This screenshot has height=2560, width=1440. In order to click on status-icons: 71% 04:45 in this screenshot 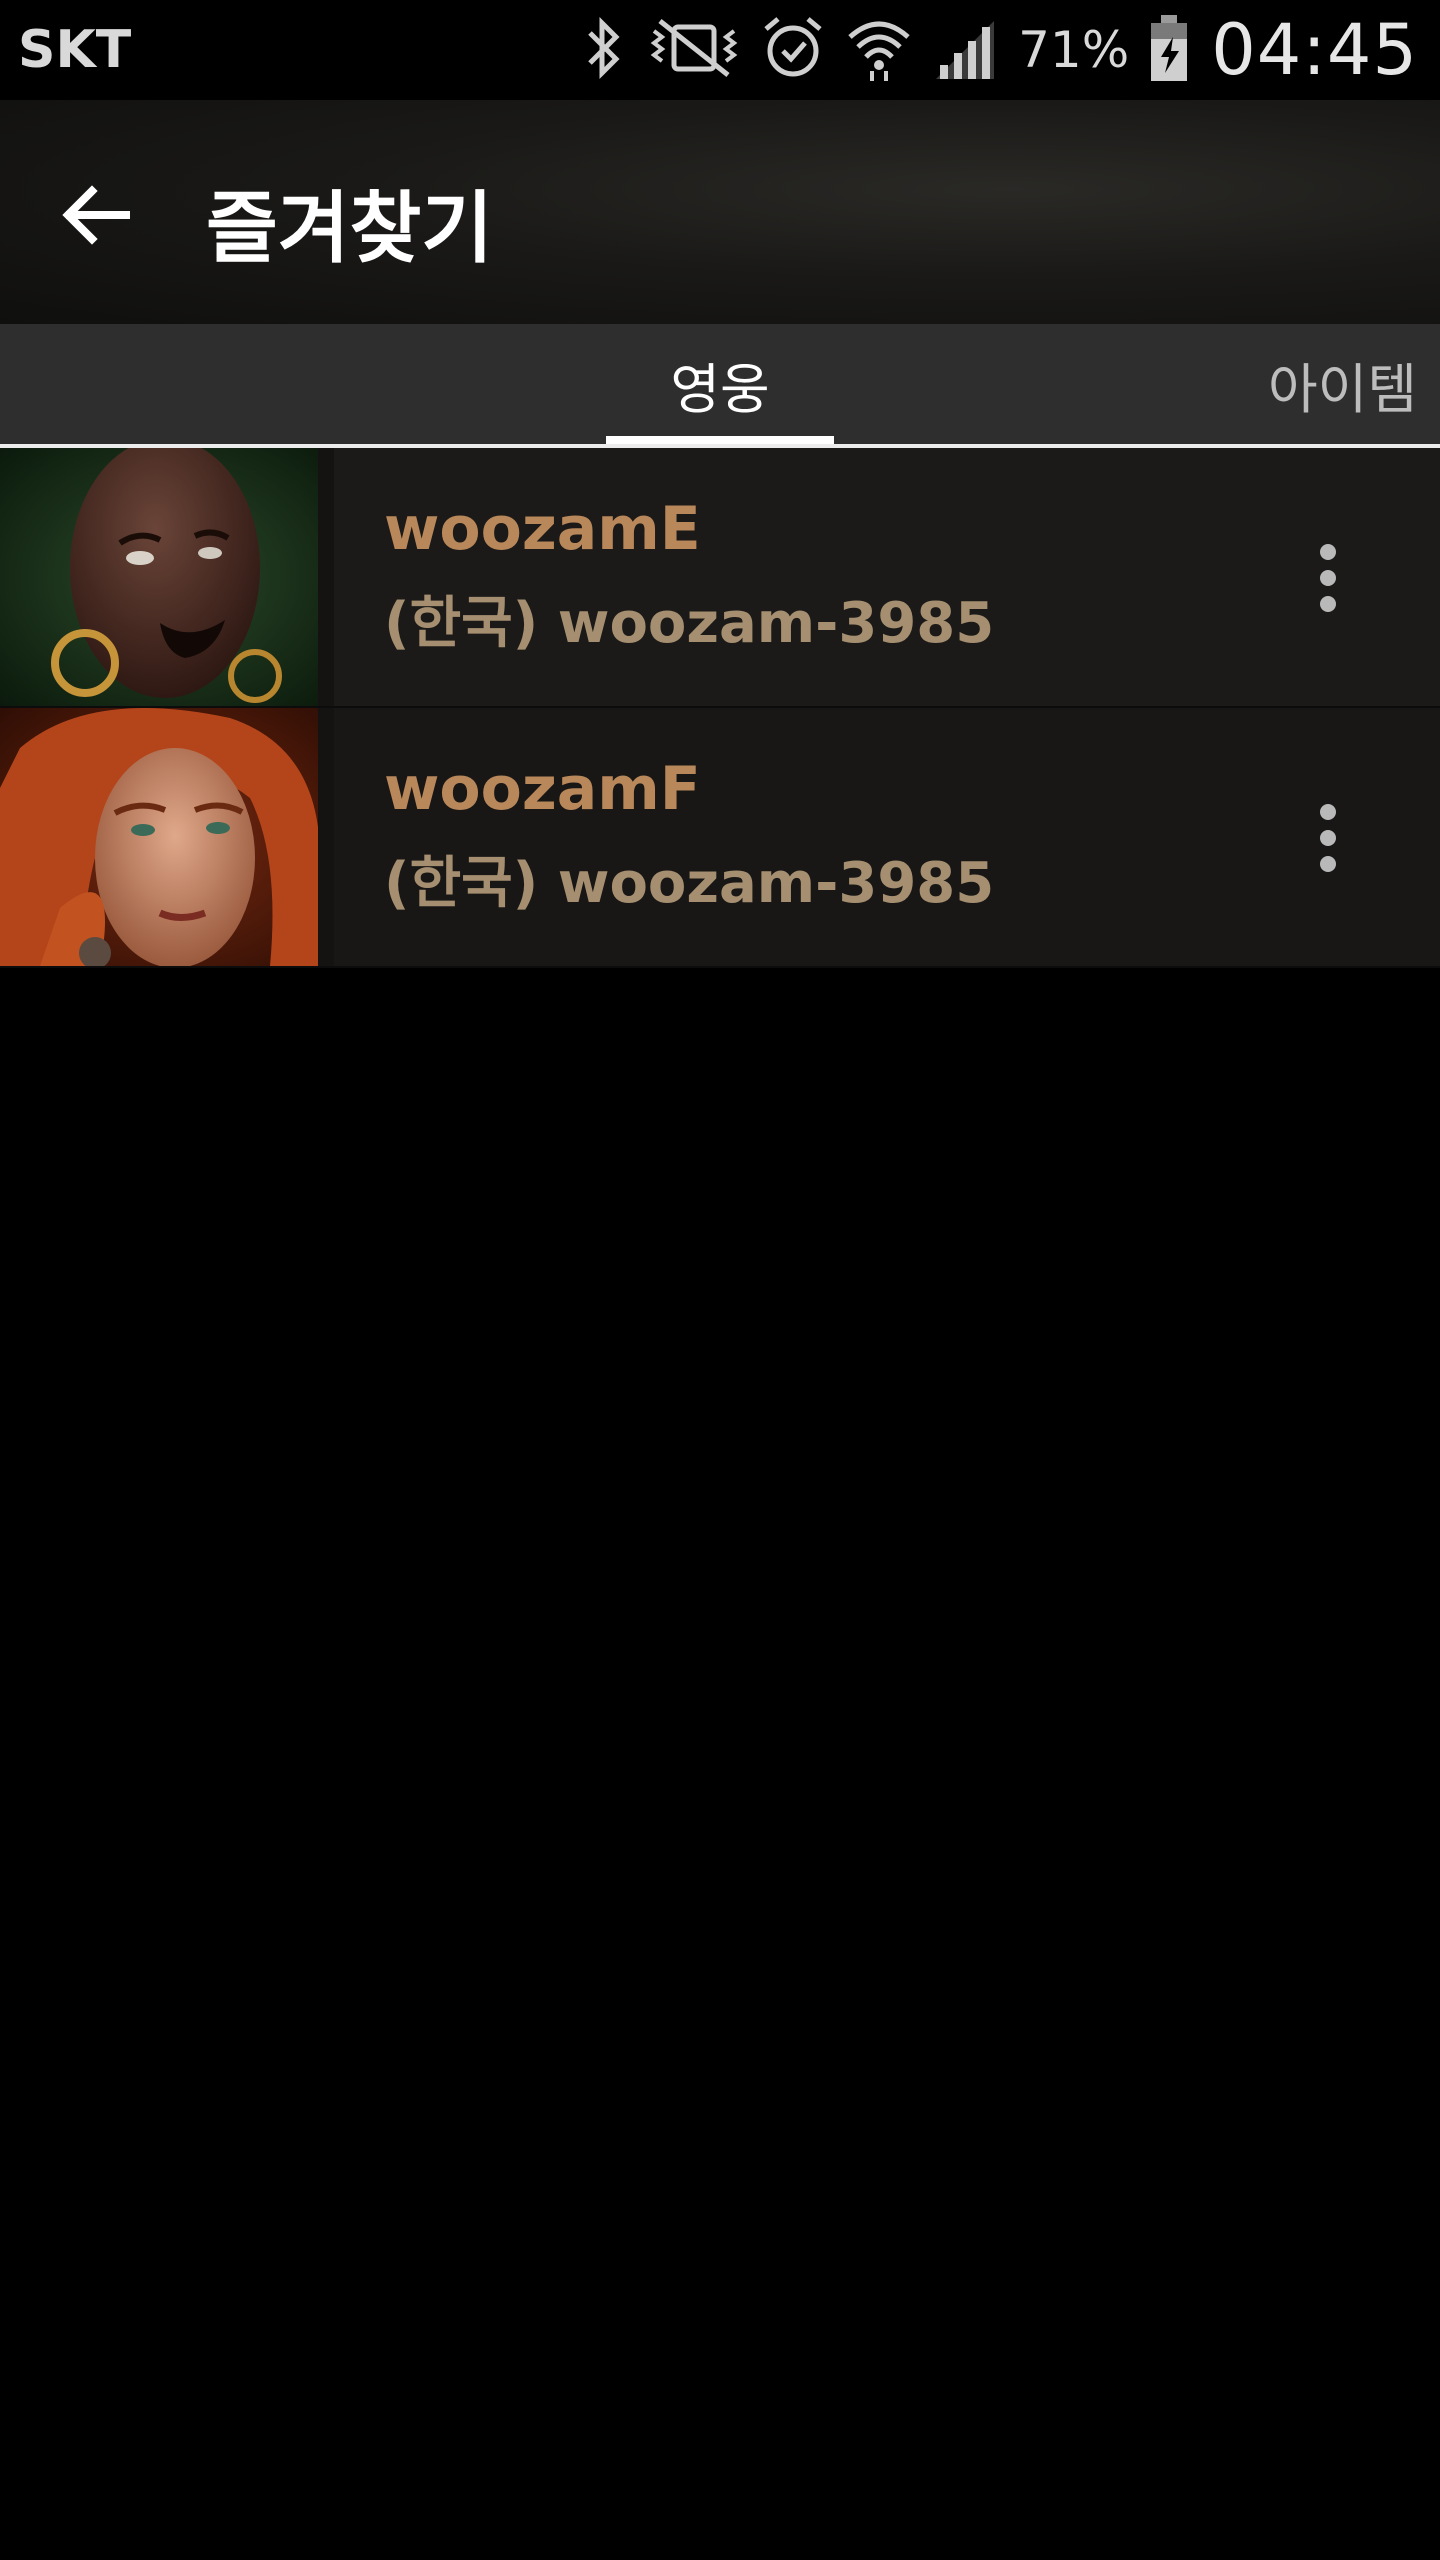, I will do `click(989, 50)`.